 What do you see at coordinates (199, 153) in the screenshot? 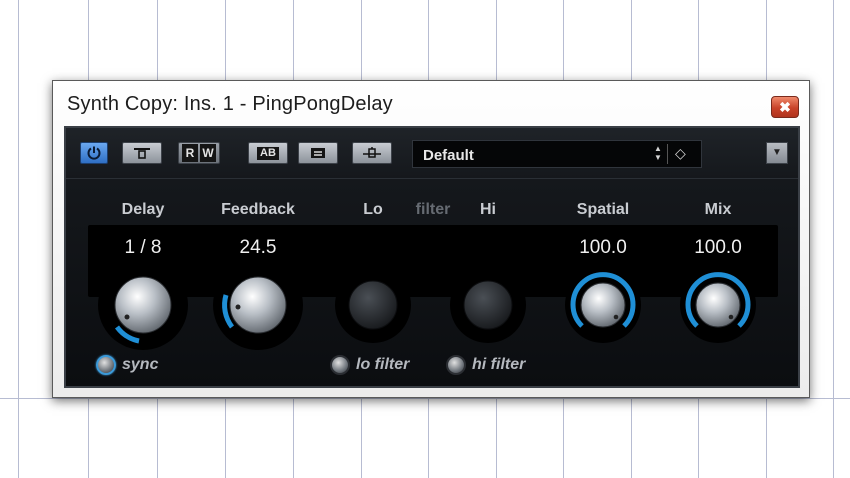
I see `read-write-group: R W` at bounding box center [199, 153].